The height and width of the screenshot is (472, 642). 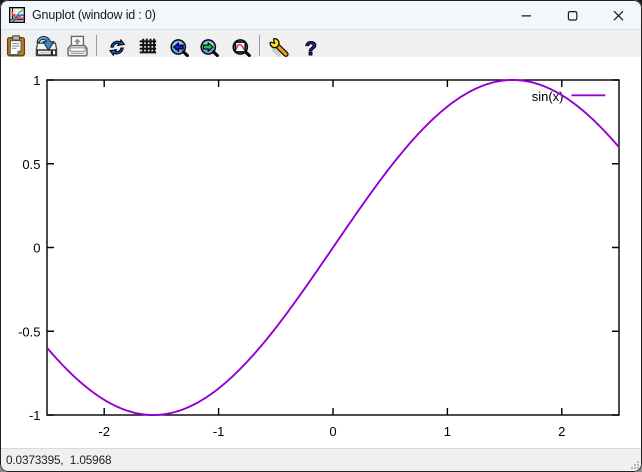 I want to click on svg-text: 0.5, so click(x=31, y=164).